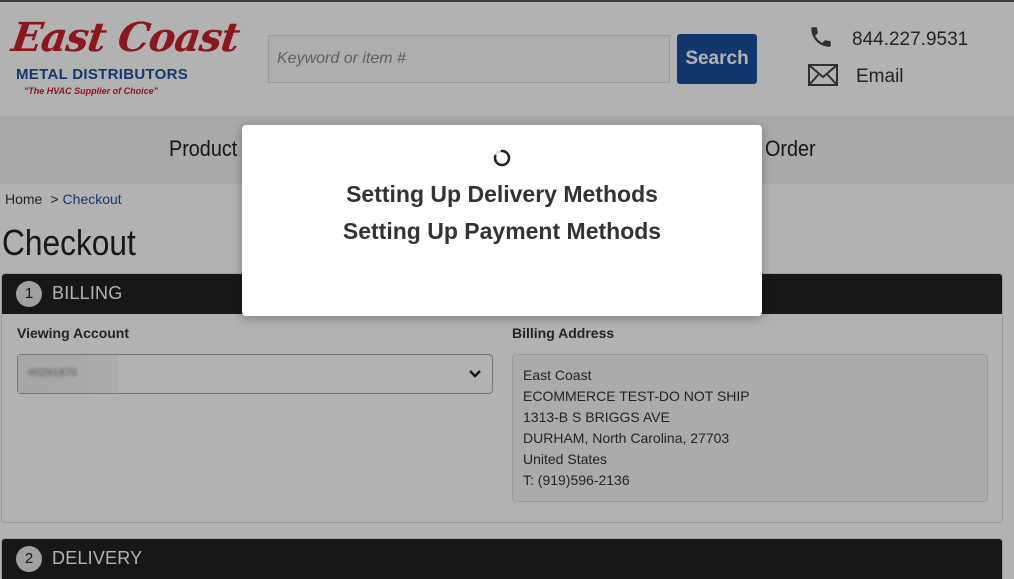 The height and width of the screenshot is (579, 1014). What do you see at coordinates (502, 231) in the screenshot?
I see `modal-status-payment: Setting Up Payment Methods` at bounding box center [502, 231].